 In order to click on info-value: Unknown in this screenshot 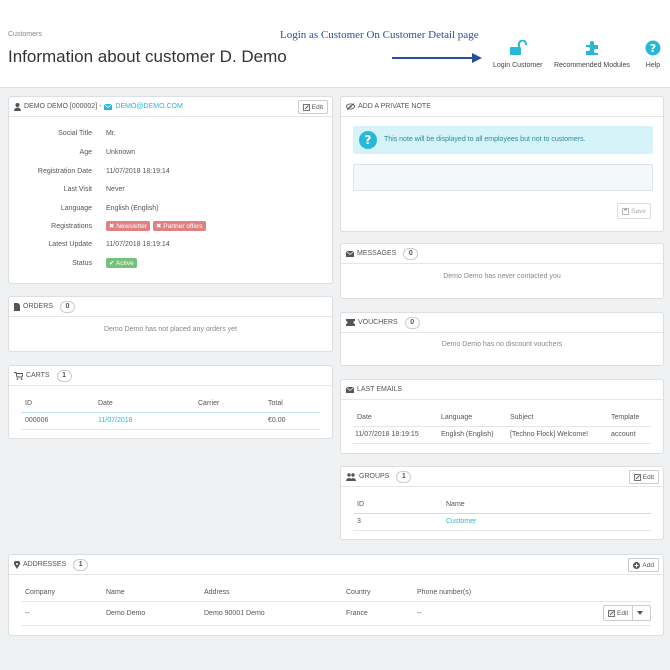, I will do `click(121, 152)`.